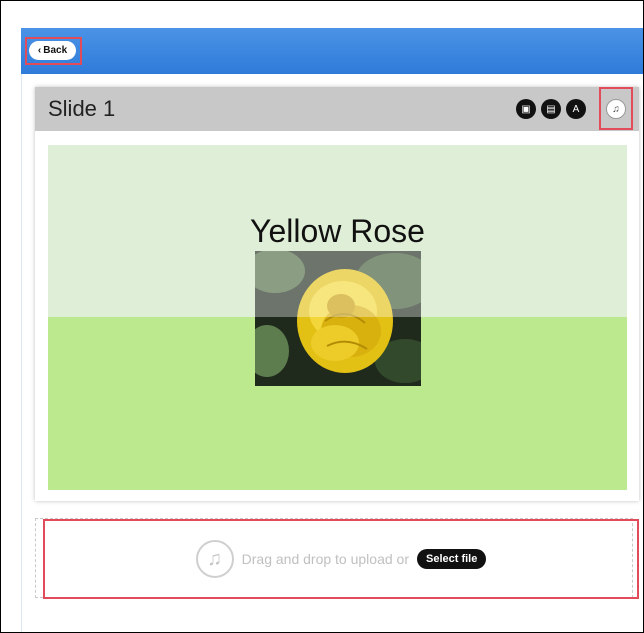 This screenshot has width=644, height=633. Describe the element at coordinates (82, 108) in the screenshot. I see `slide-title: Slide 1` at that location.